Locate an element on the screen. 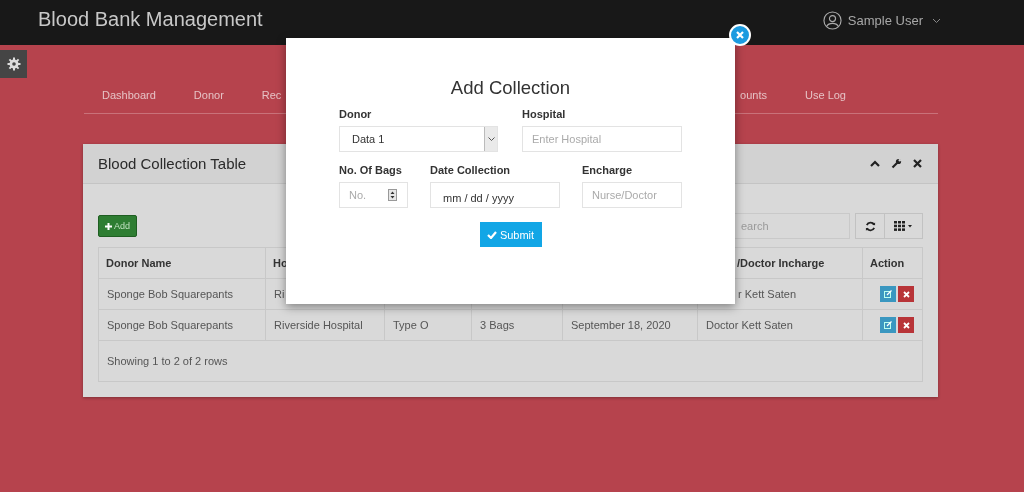 Image resolution: width=1024 pixels, height=492 pixels. plus-icon is located at coordinates (108, 226).